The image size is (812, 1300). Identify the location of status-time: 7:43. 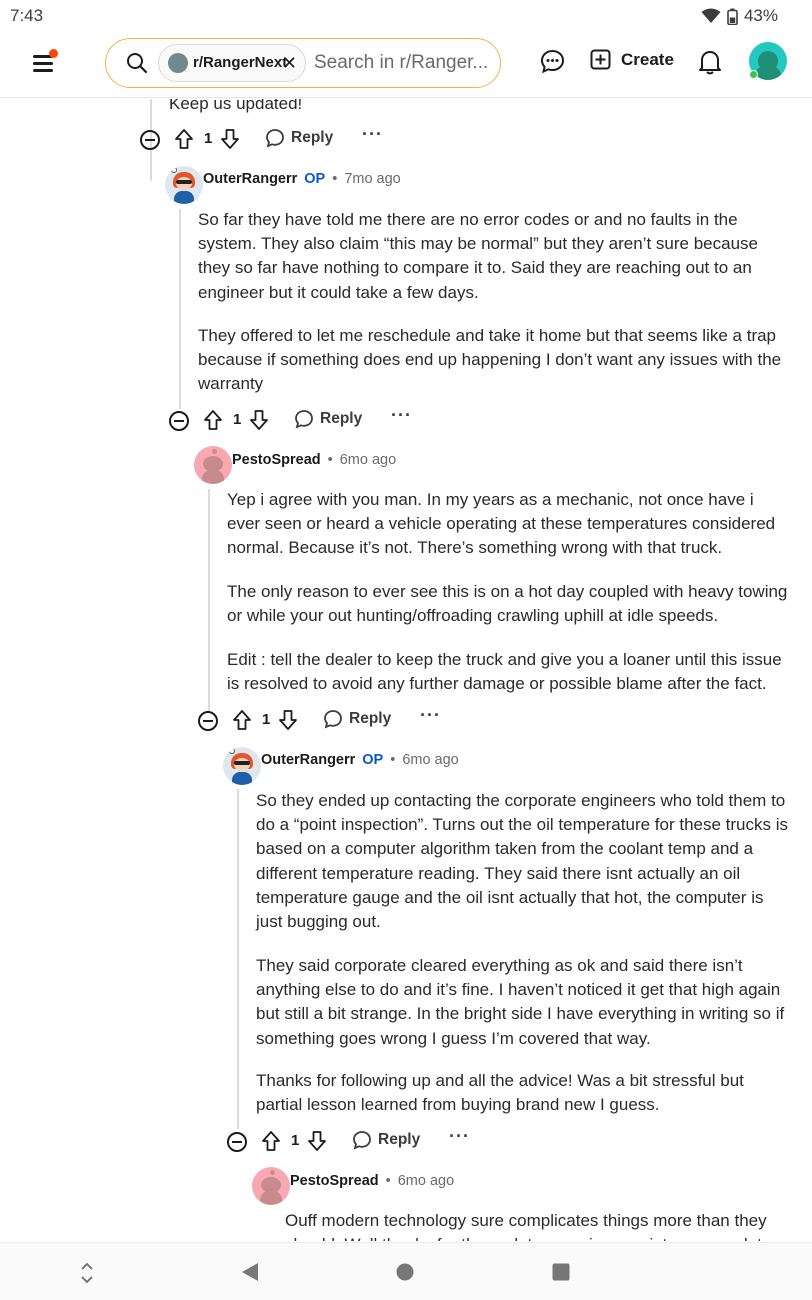
(27, 15).